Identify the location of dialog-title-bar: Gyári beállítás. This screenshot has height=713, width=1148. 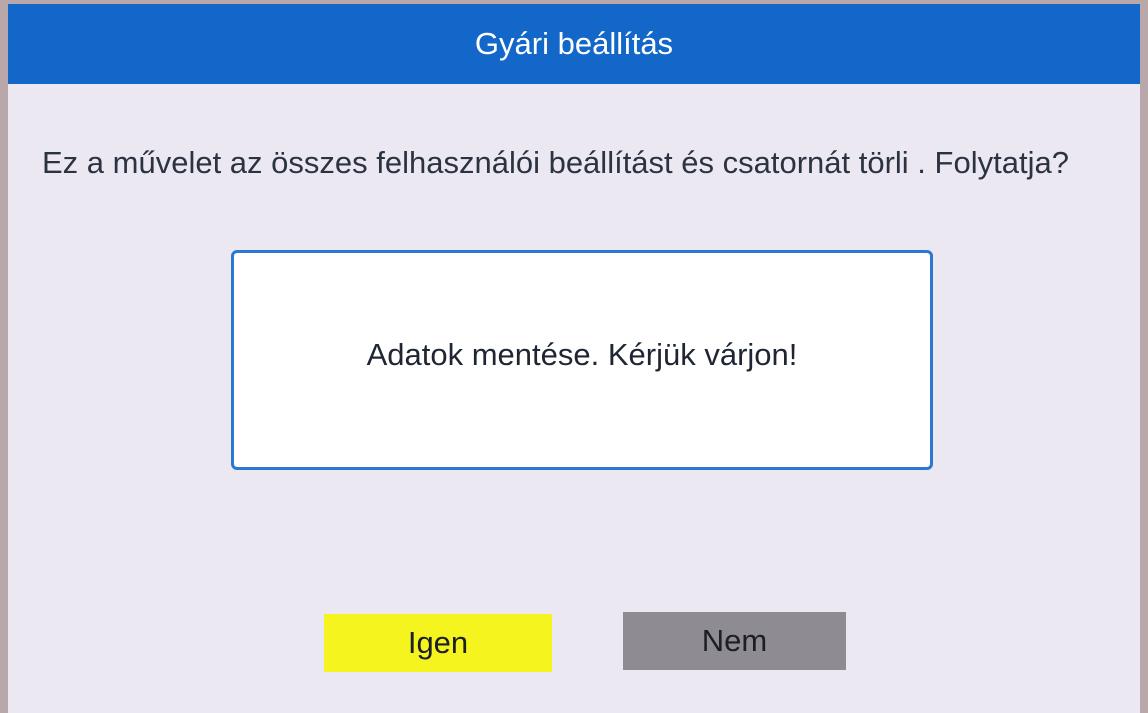
(574, 44).